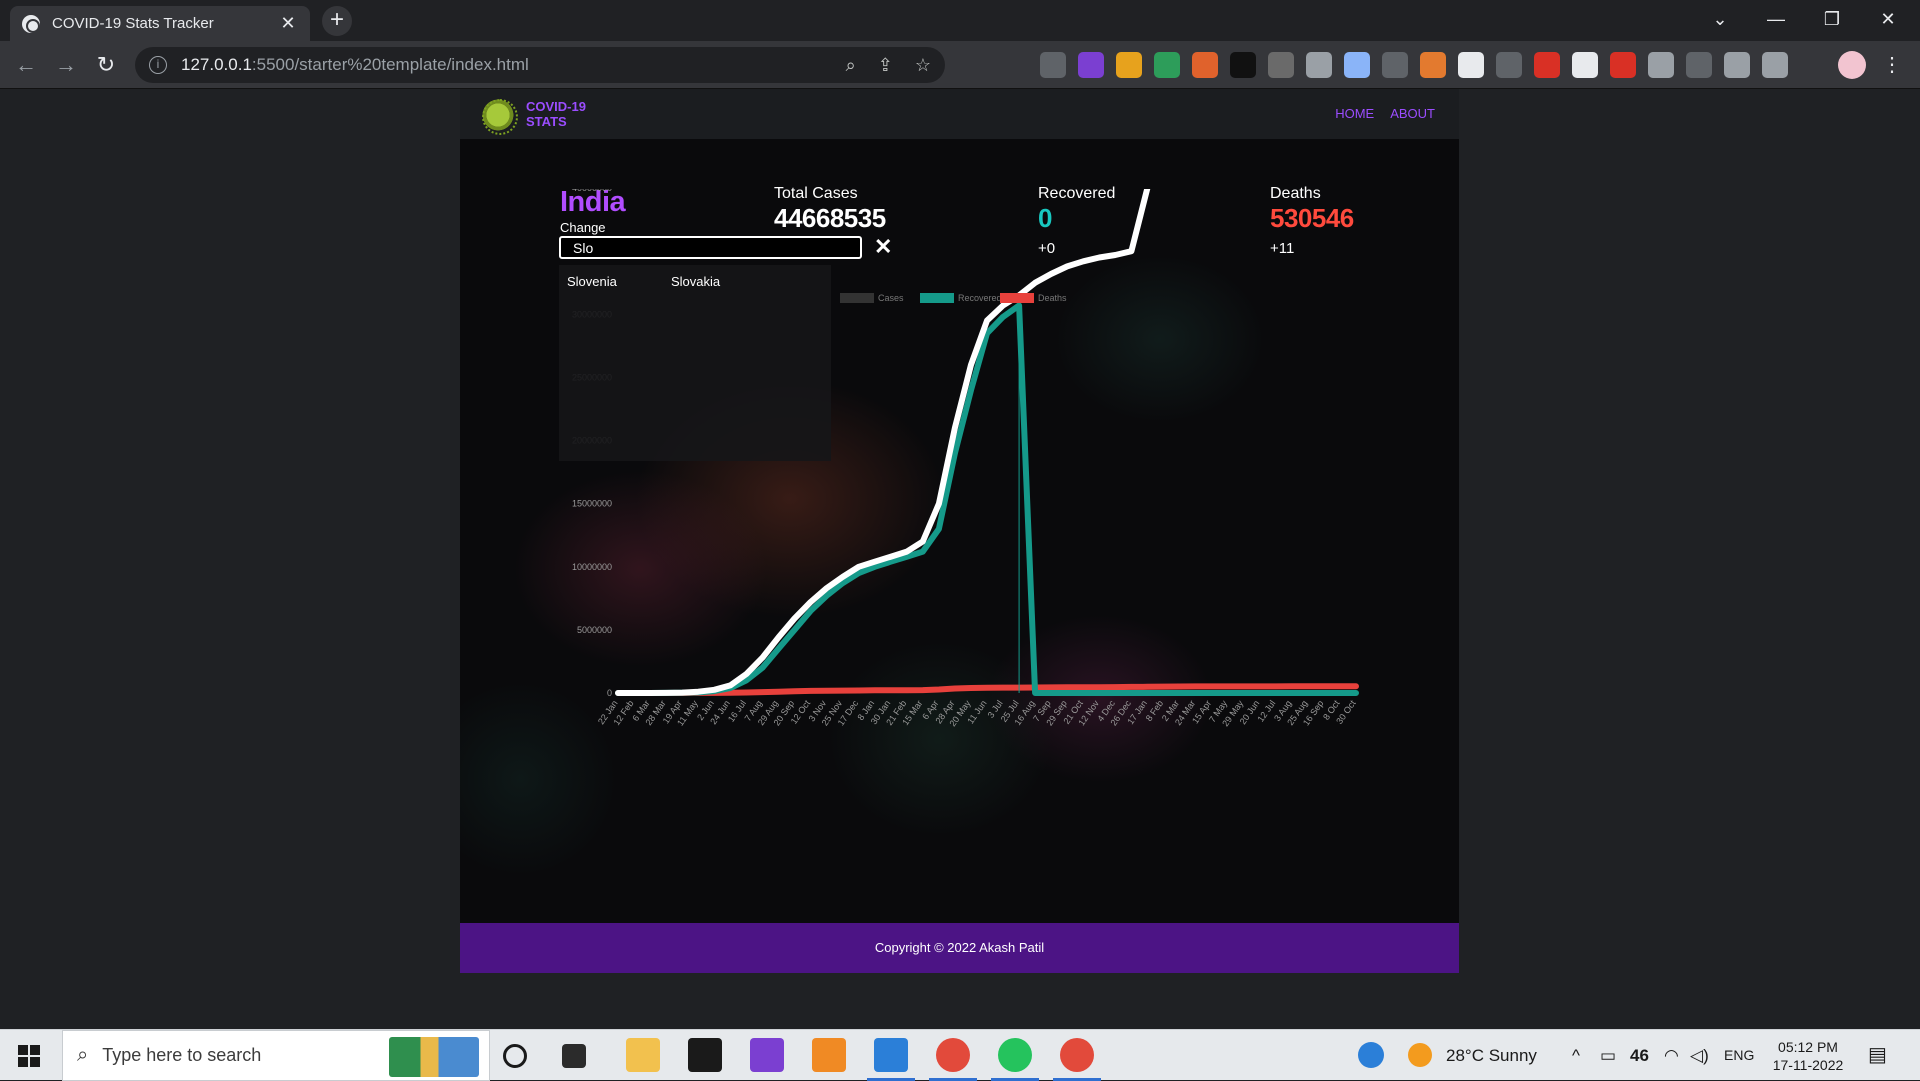 This screenshot has width=1920, height=1081. I want to click on taskbar-search-placeholder: Type here to search, so click(182, 1055).